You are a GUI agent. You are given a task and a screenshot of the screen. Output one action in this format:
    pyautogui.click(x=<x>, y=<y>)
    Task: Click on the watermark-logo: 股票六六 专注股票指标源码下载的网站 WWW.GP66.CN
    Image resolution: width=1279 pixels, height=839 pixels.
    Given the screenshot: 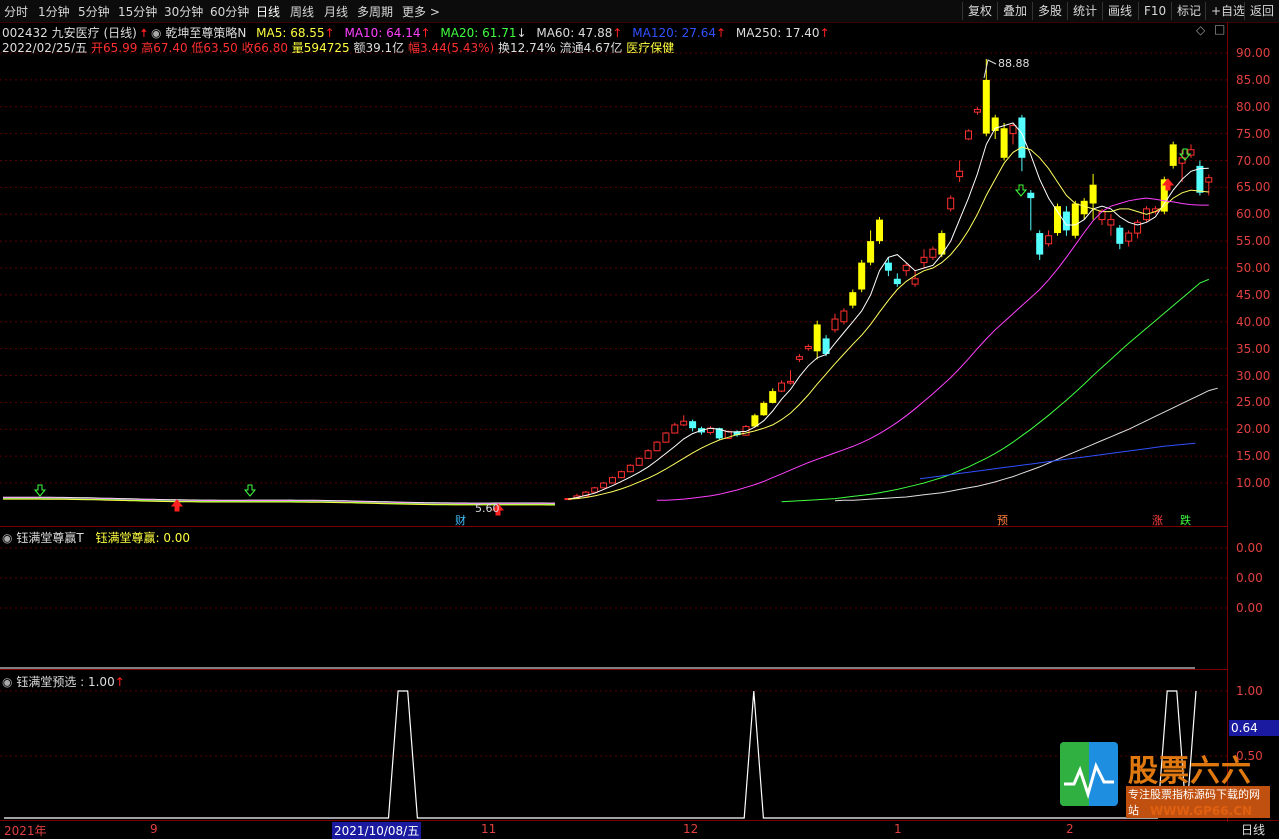 What is the action you would take?
    pyautogui.click(x=1165, y=788)
    